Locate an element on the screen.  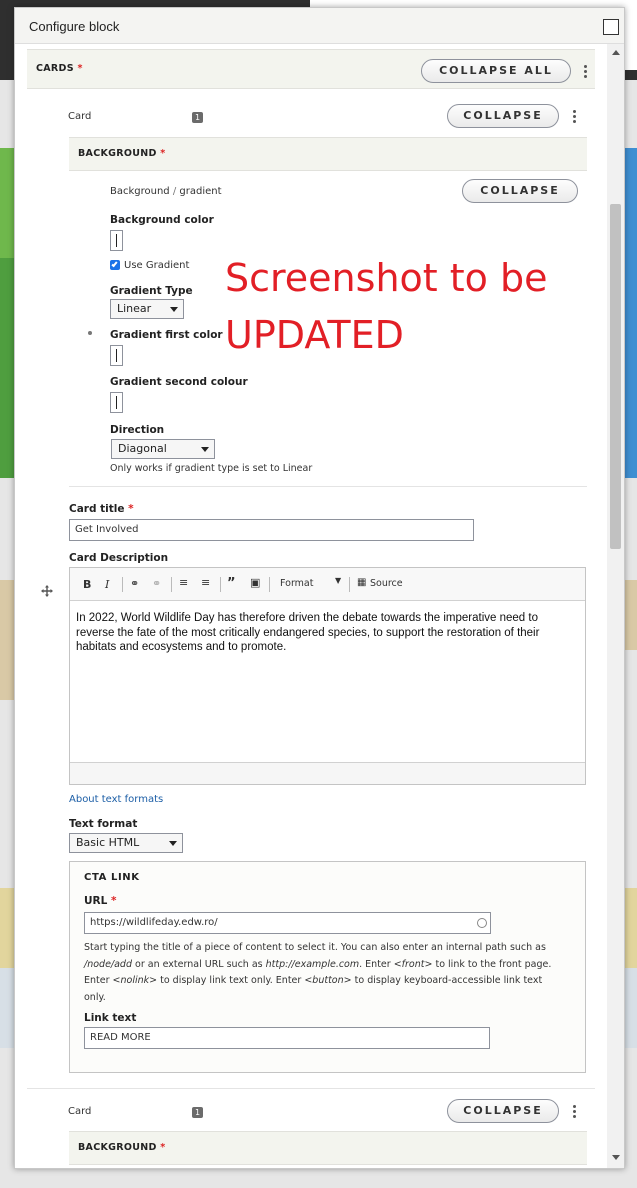
cards-label: CARDS * is located at coordinates (59, 68).